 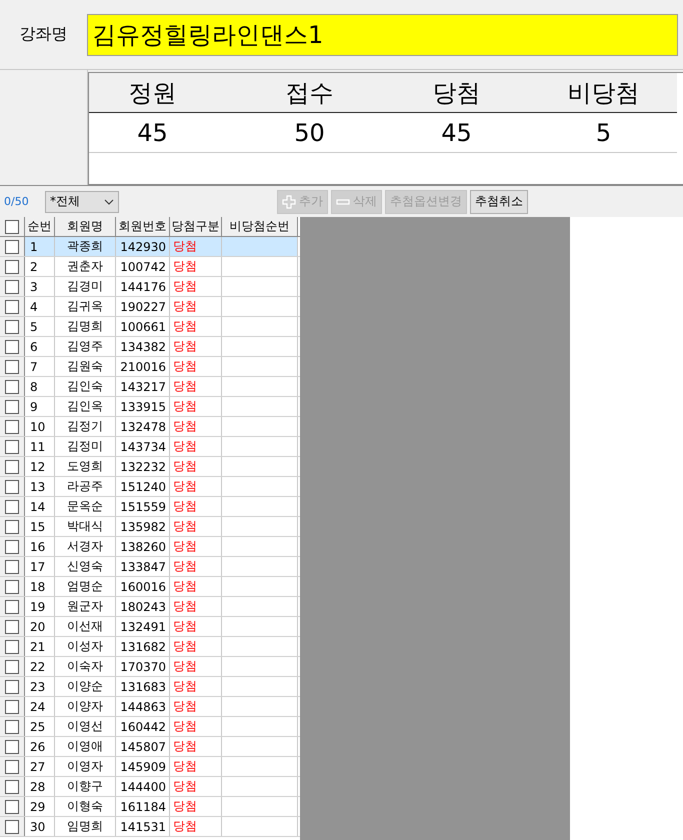 What do you see at coordinates (196, 226) in the screenshot?
I see `column-header: 당첨구분` at bounding box center [196, 226].